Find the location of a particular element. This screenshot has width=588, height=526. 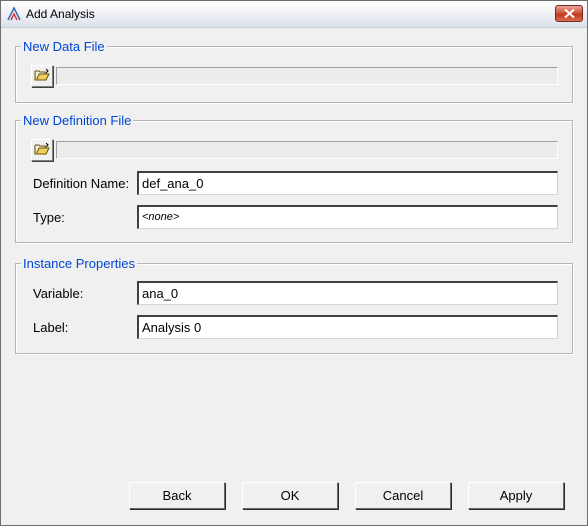

variable-input: ana_0 is located at coordinates (347, 293).